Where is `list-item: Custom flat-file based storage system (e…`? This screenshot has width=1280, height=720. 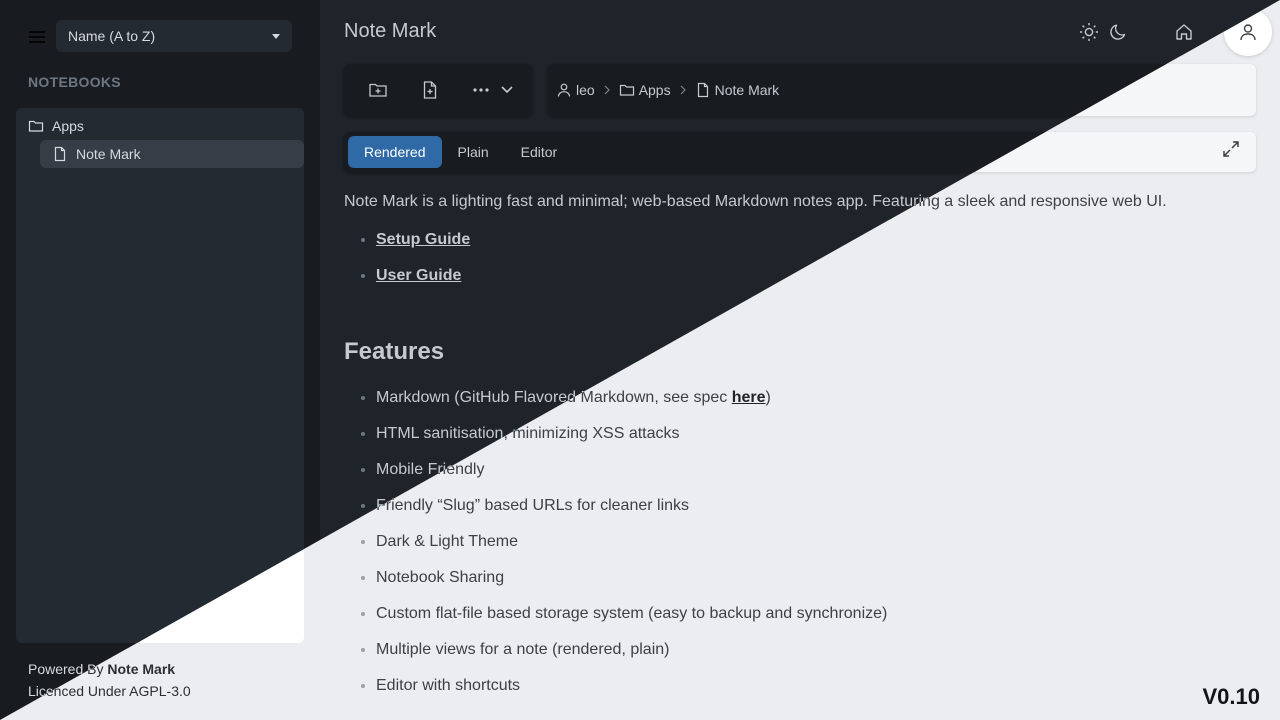
list-item: Custom flat-file based storage system (e… is located at coordinates (816, 614).